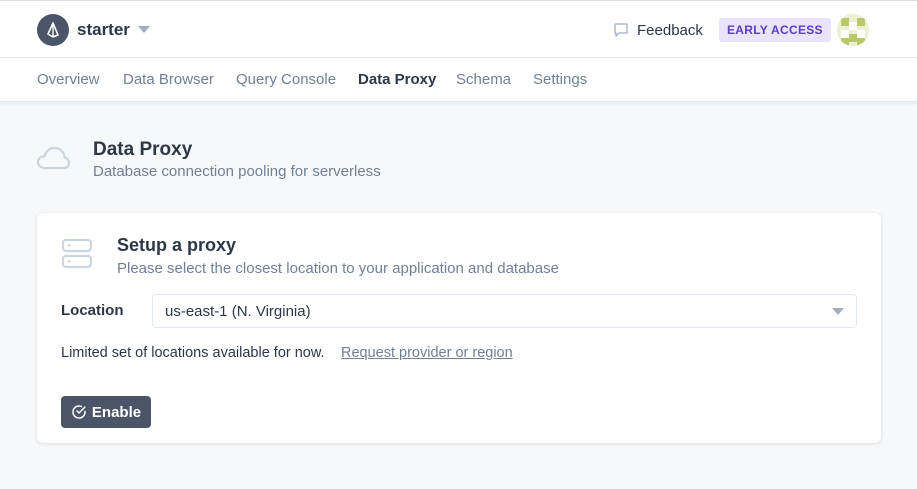  What do you see at coordinates (458, 29) in the screenshot?
I see `top-bar: starter Feedback EARLY ACCESS` at bounding box center [458, 29].